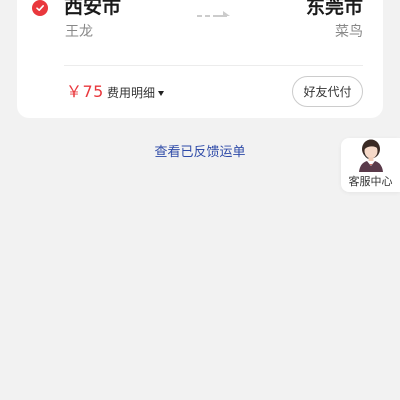 The width and height of the screenshot is (400, 400). I want to click on price-amount: ￥75, so click(85, 91).